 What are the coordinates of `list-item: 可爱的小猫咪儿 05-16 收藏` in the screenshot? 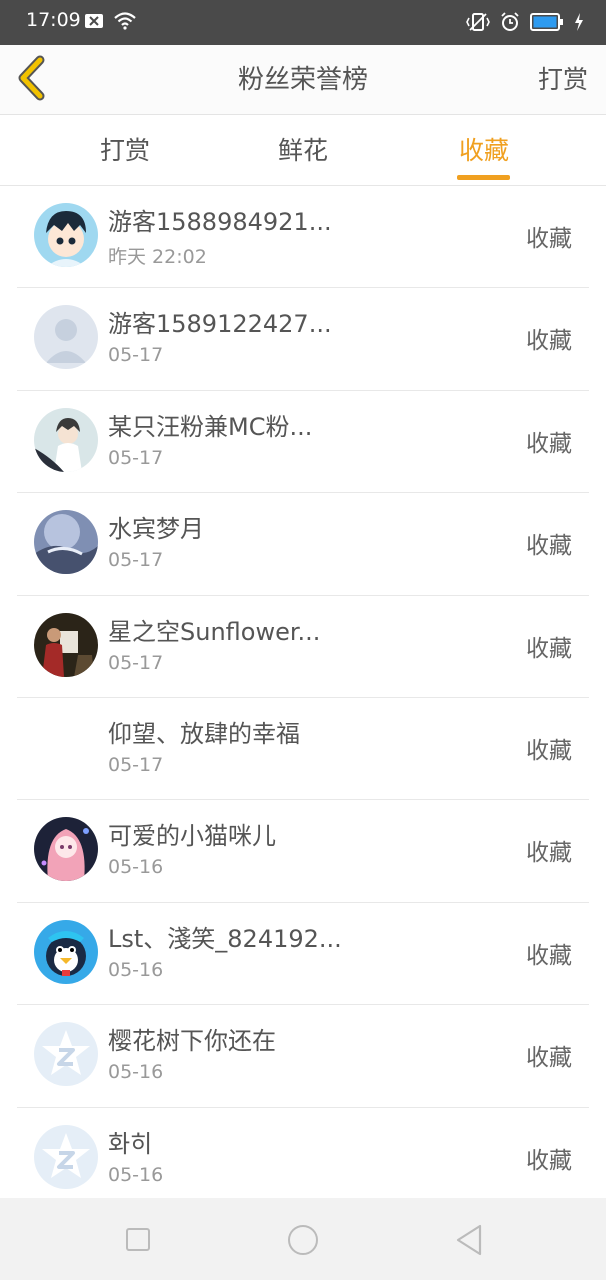 It's located at (303, 851).